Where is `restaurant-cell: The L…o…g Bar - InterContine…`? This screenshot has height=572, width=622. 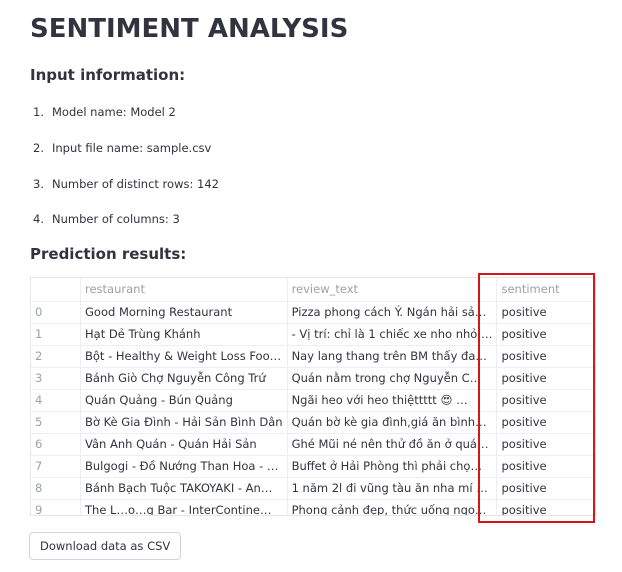 restaurant-cell: The L…o…g Bar - InterContine… is located at coordinates (184, 507).